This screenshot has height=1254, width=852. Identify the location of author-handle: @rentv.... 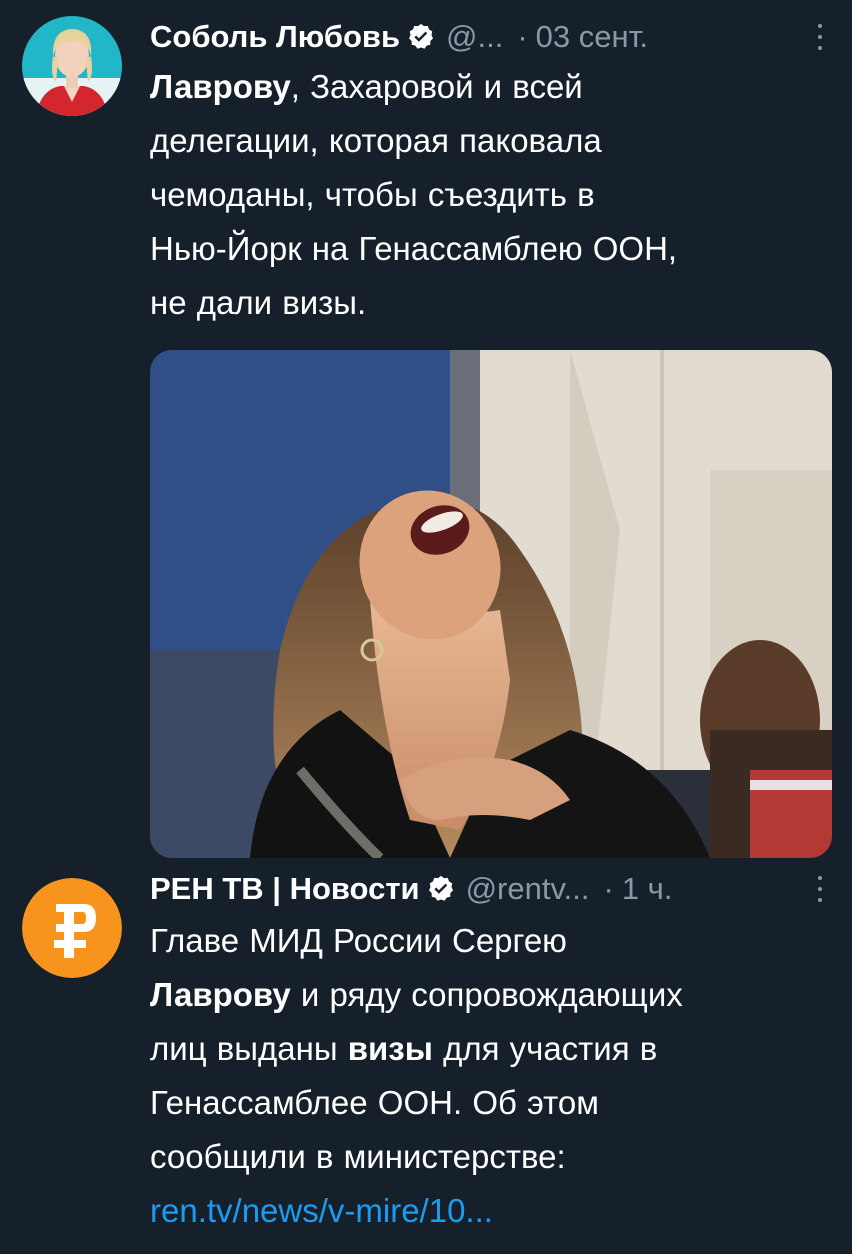
(528, 889).